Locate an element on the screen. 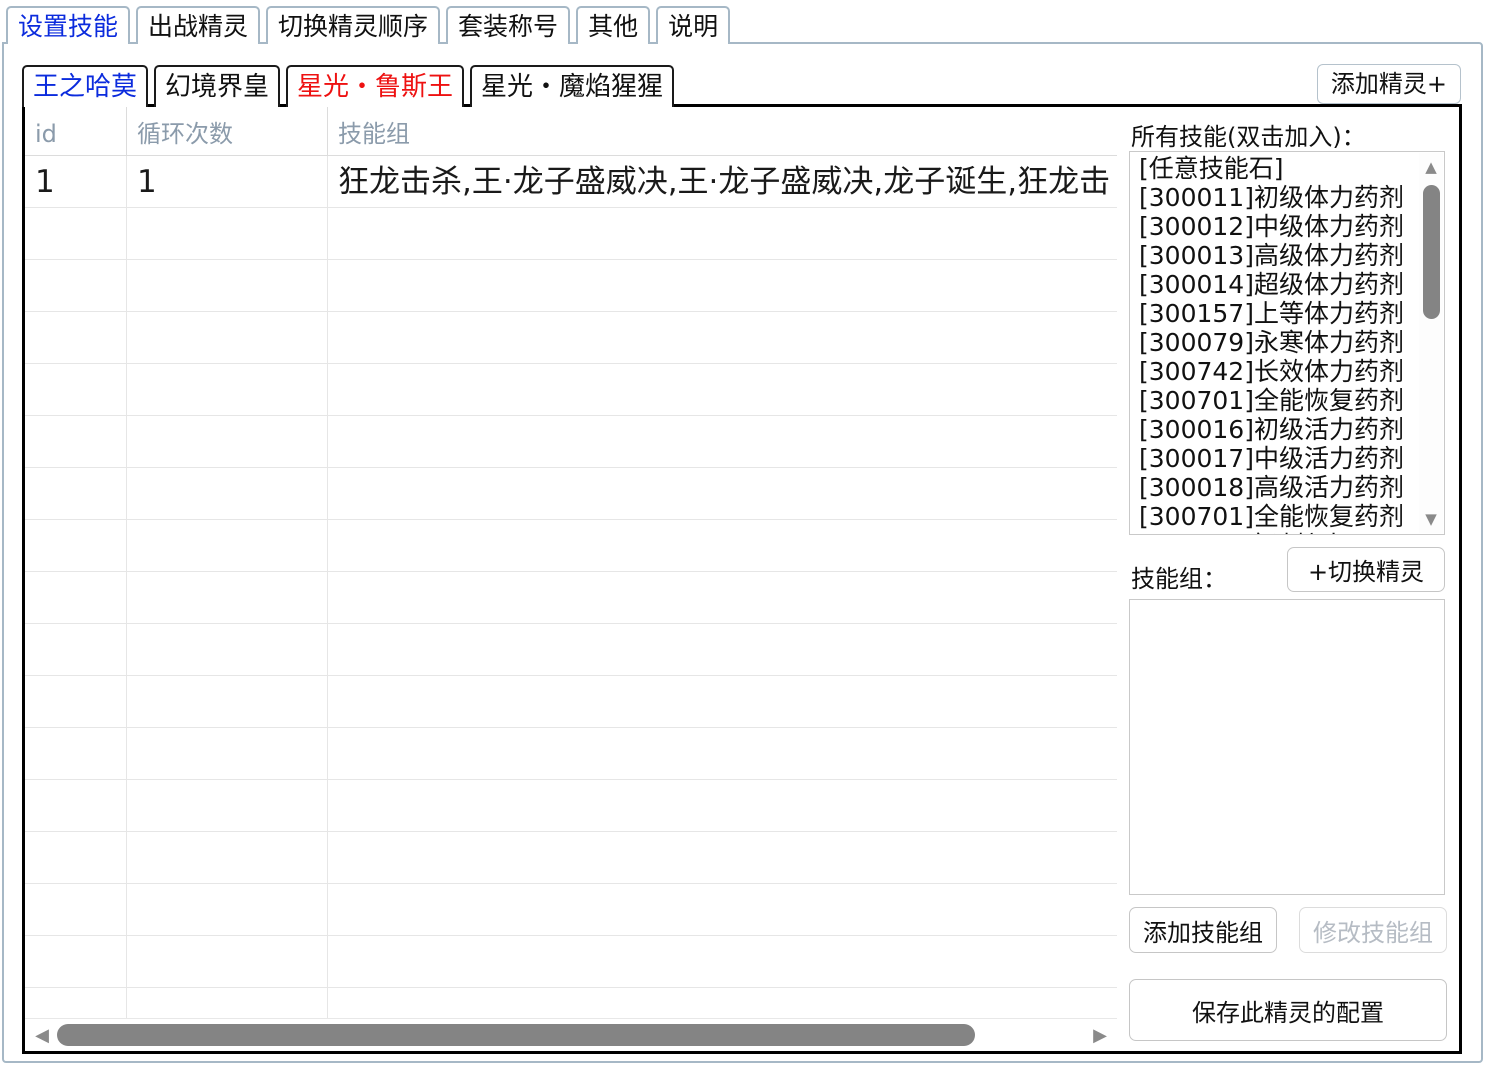 The height and width of the screenshot is (1065, 1487). scroll-left-arrow-icon: ◀ is located at coordinates (42, 1035).